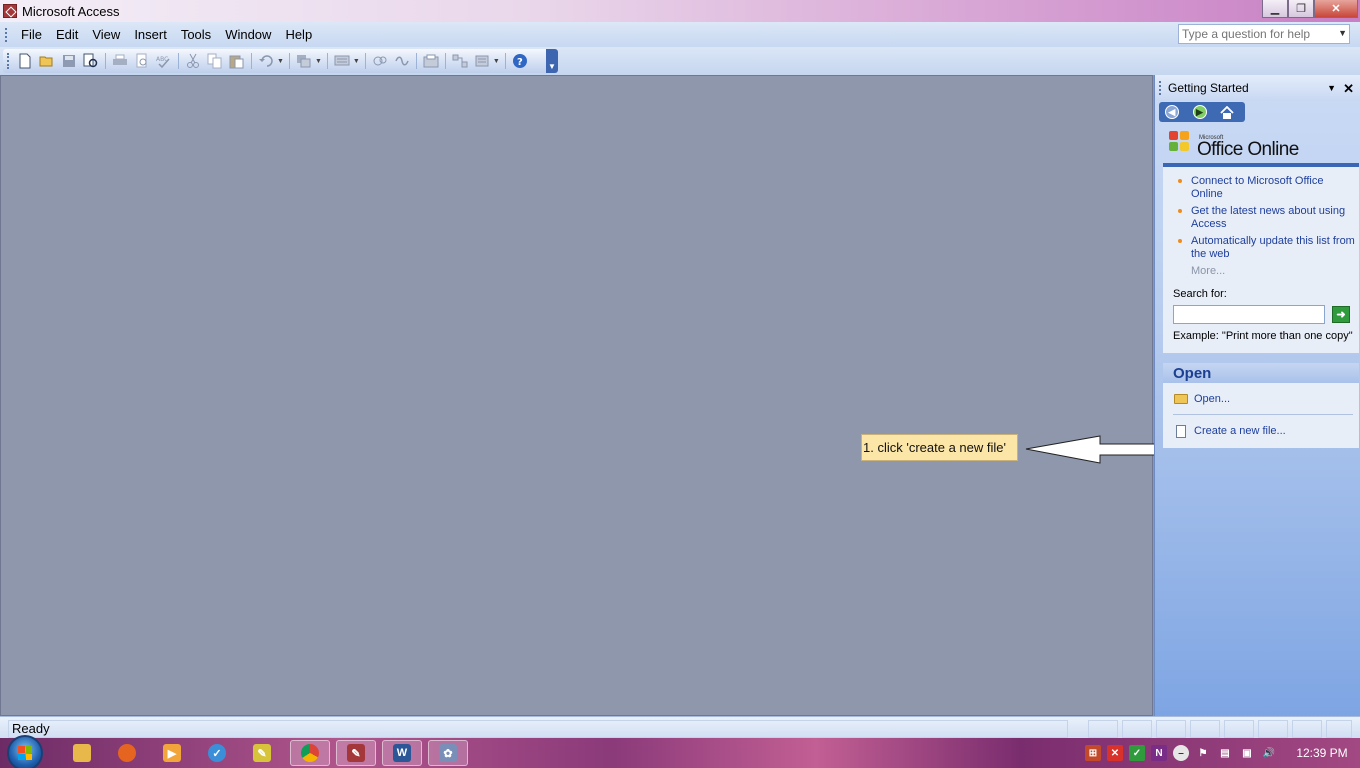 The height and width of the screenshot is (768, 1360). Describe the element at coordinates (1137, 753) in the screenshot. I see `tray-check-icon: ✓` at that location.